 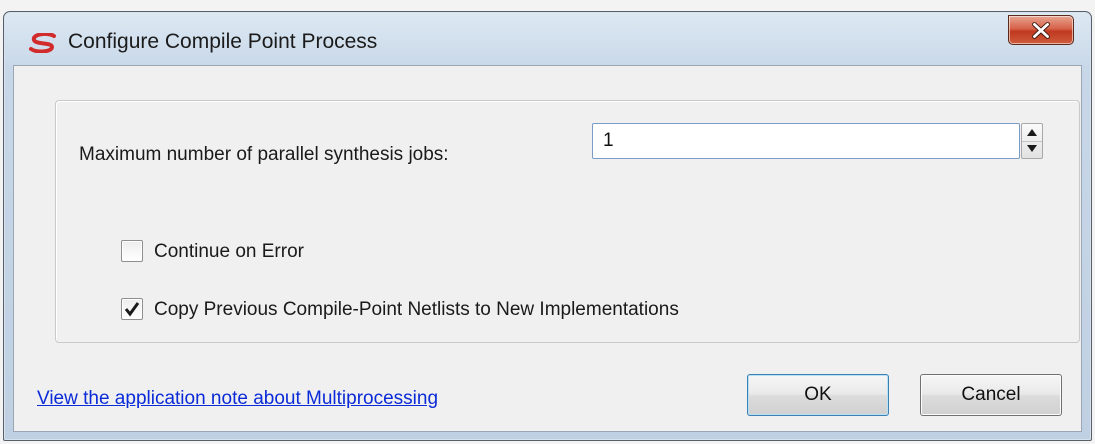 I want to click on triangle-up-icon, so click(x=1032, y=132).